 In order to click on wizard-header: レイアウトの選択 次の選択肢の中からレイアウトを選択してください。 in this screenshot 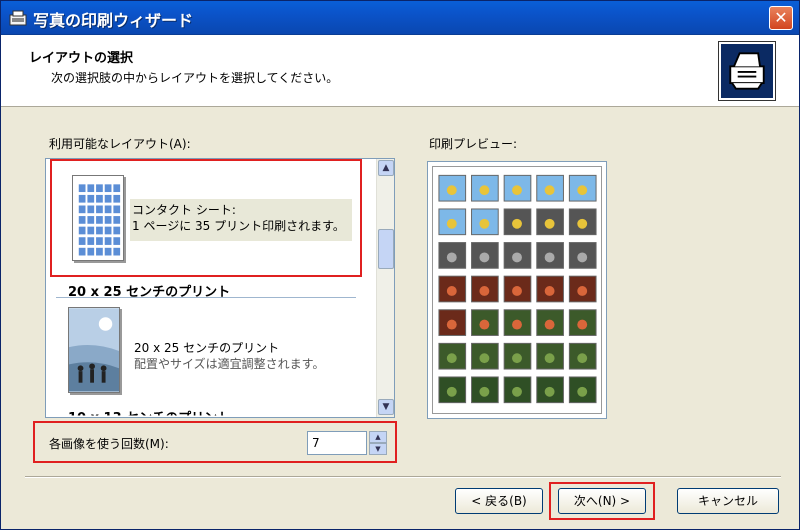, I will do `click(400, 71)`.